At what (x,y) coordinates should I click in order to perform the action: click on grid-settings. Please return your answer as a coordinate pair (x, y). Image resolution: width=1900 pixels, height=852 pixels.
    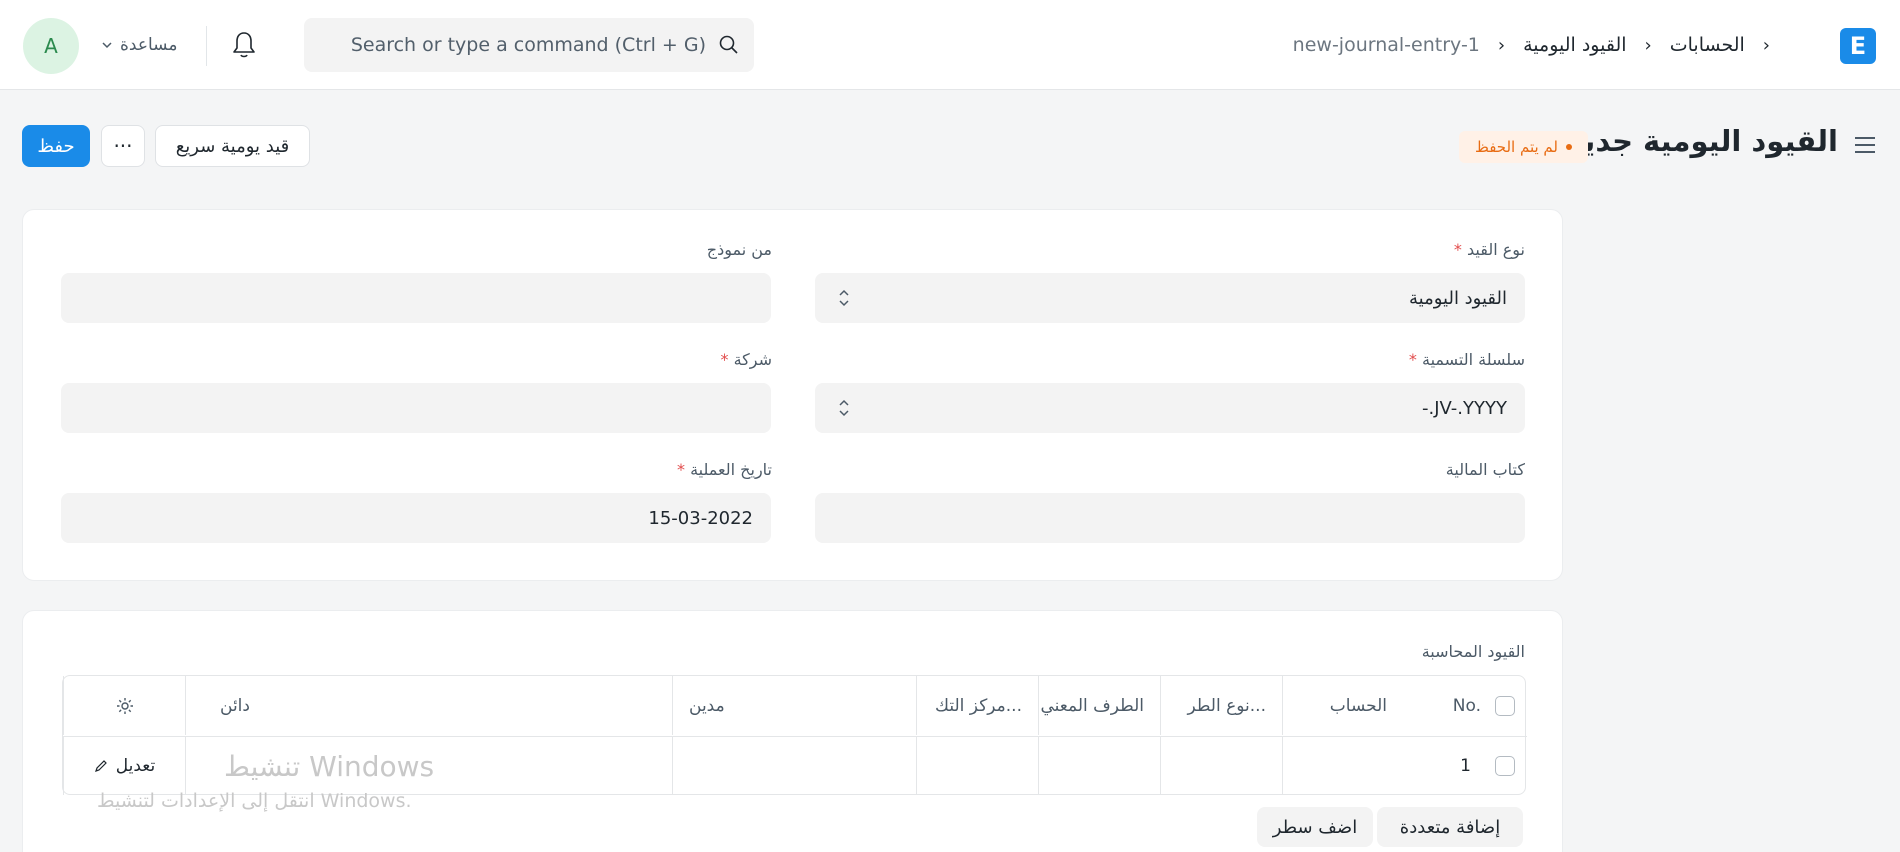
    Looking at the image, I should click on (124, 705).